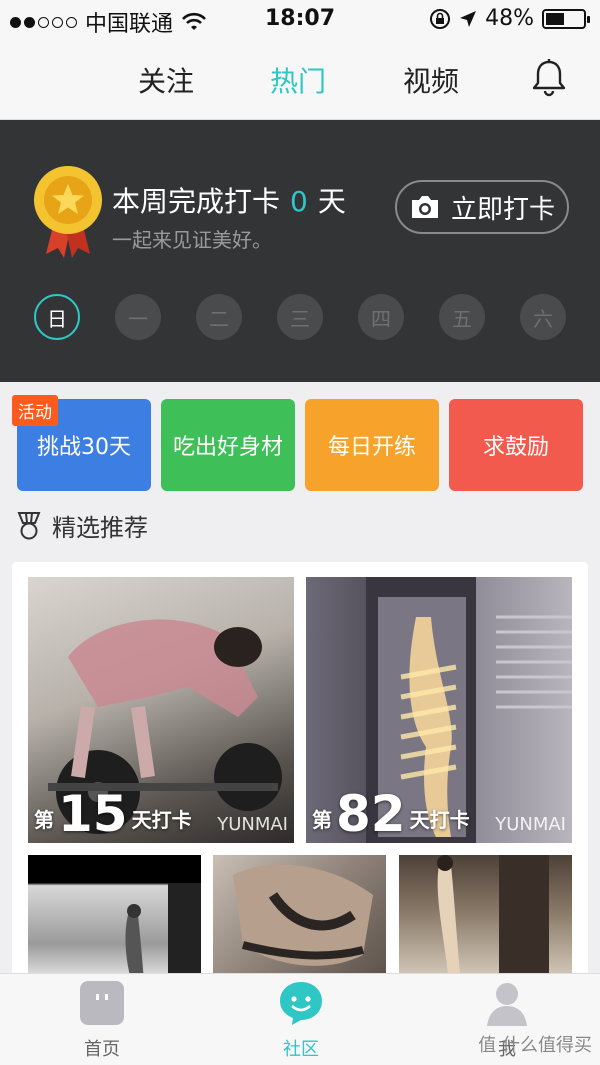 This screenshot has height=1065, width=600. Describe the element at coordinates (300, 20) in the screenshot. I see `status-bar: 中国联通 18:07 48%` at that location.